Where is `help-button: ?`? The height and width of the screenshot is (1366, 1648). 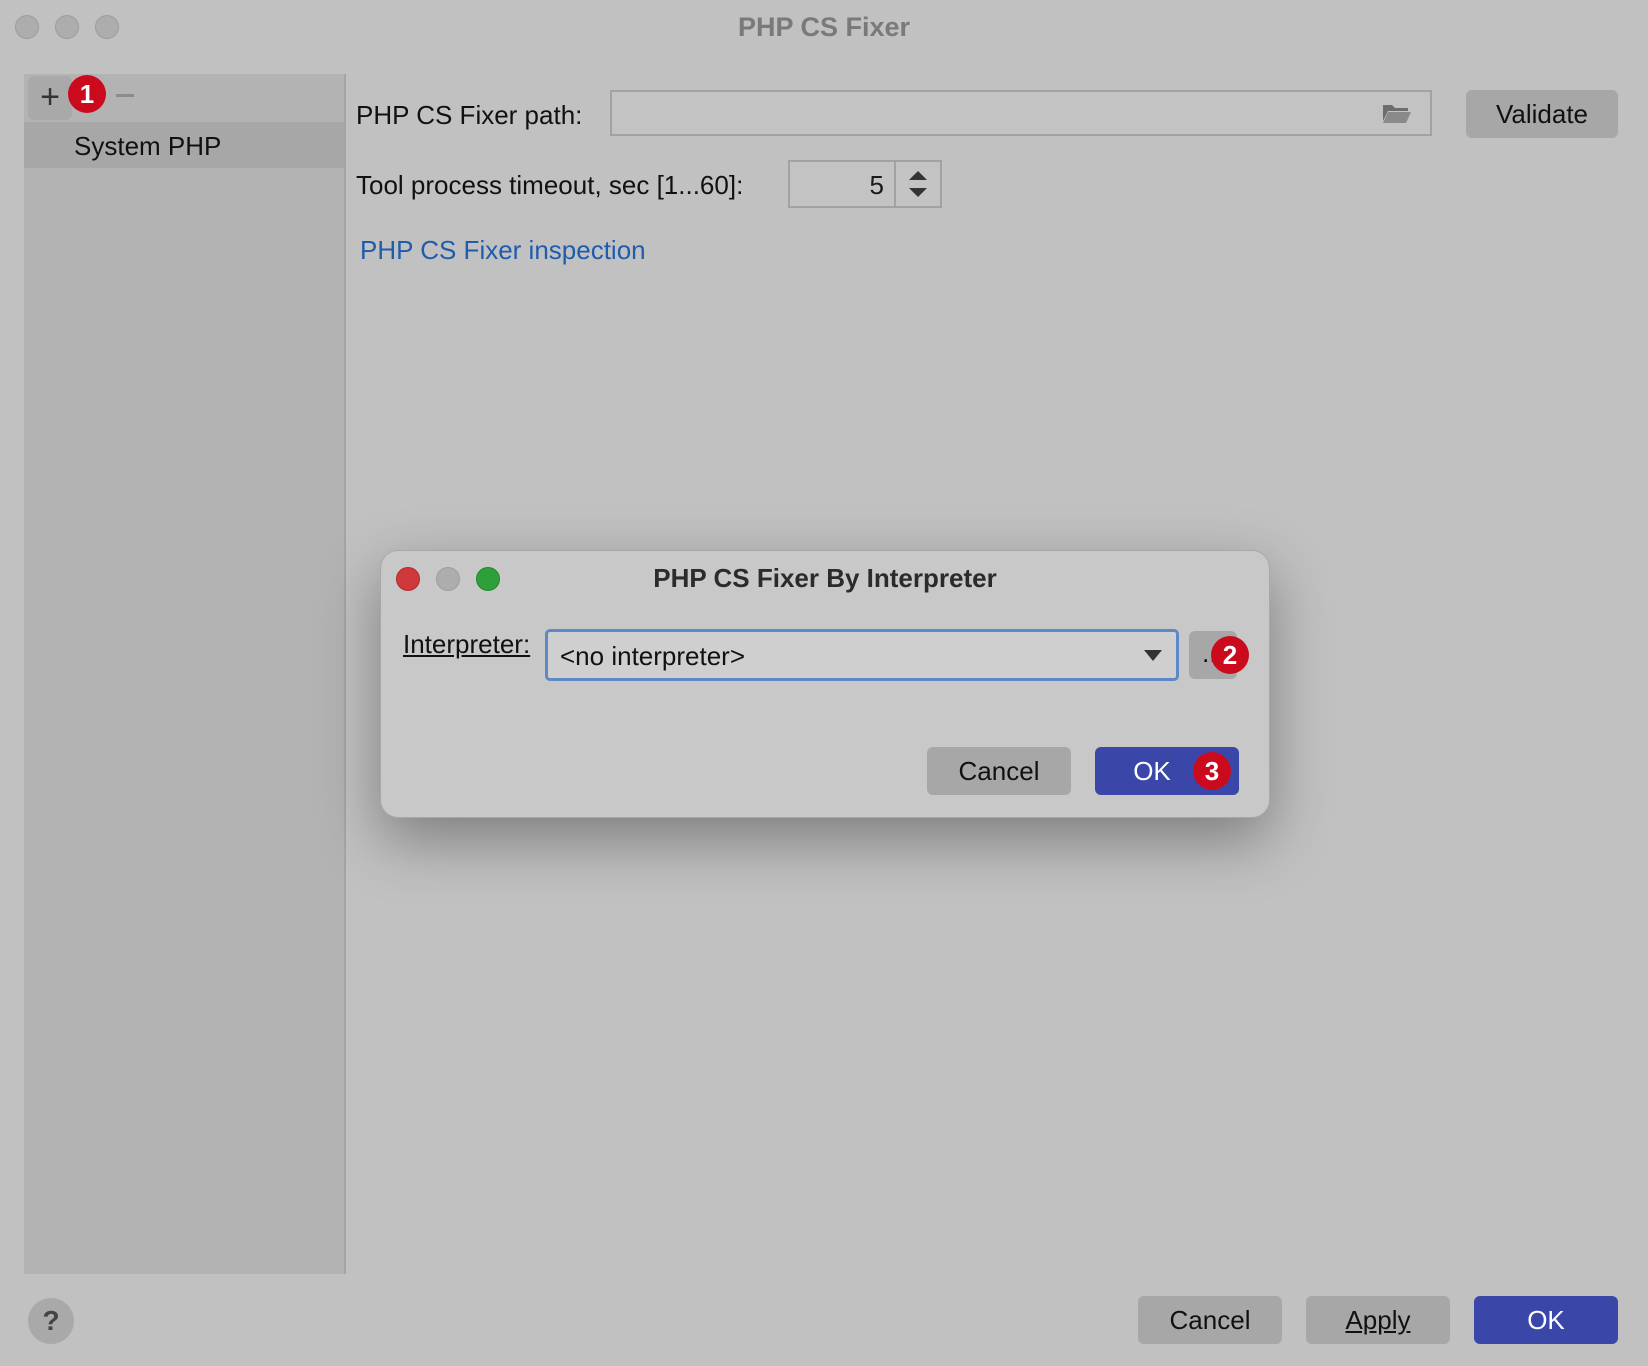 help-button: ? is located at coordinates (51, 1321).